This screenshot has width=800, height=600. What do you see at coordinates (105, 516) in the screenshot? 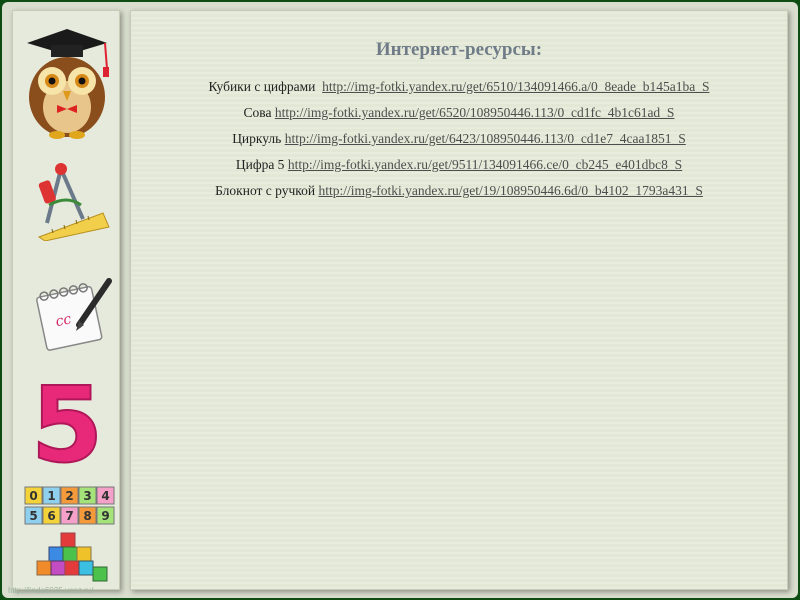
I see `cube-digit: 9` at bounding box center [105, 516].